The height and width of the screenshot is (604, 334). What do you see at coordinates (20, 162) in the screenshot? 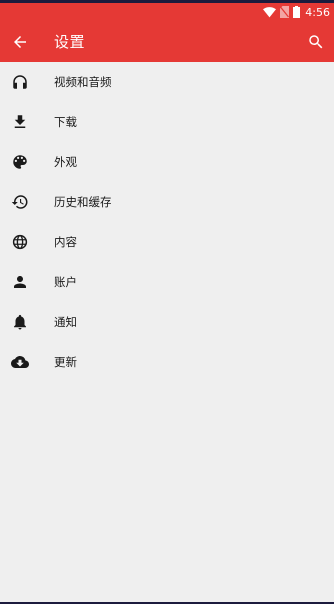
I see `palette-icon` at bounding box center [20, 162].